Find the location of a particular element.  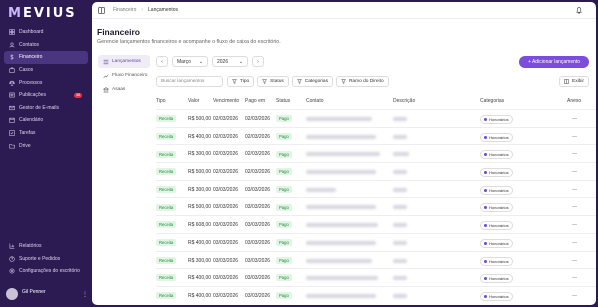

filter-tipo-button: Tipo is located at coordinates (241, 81).